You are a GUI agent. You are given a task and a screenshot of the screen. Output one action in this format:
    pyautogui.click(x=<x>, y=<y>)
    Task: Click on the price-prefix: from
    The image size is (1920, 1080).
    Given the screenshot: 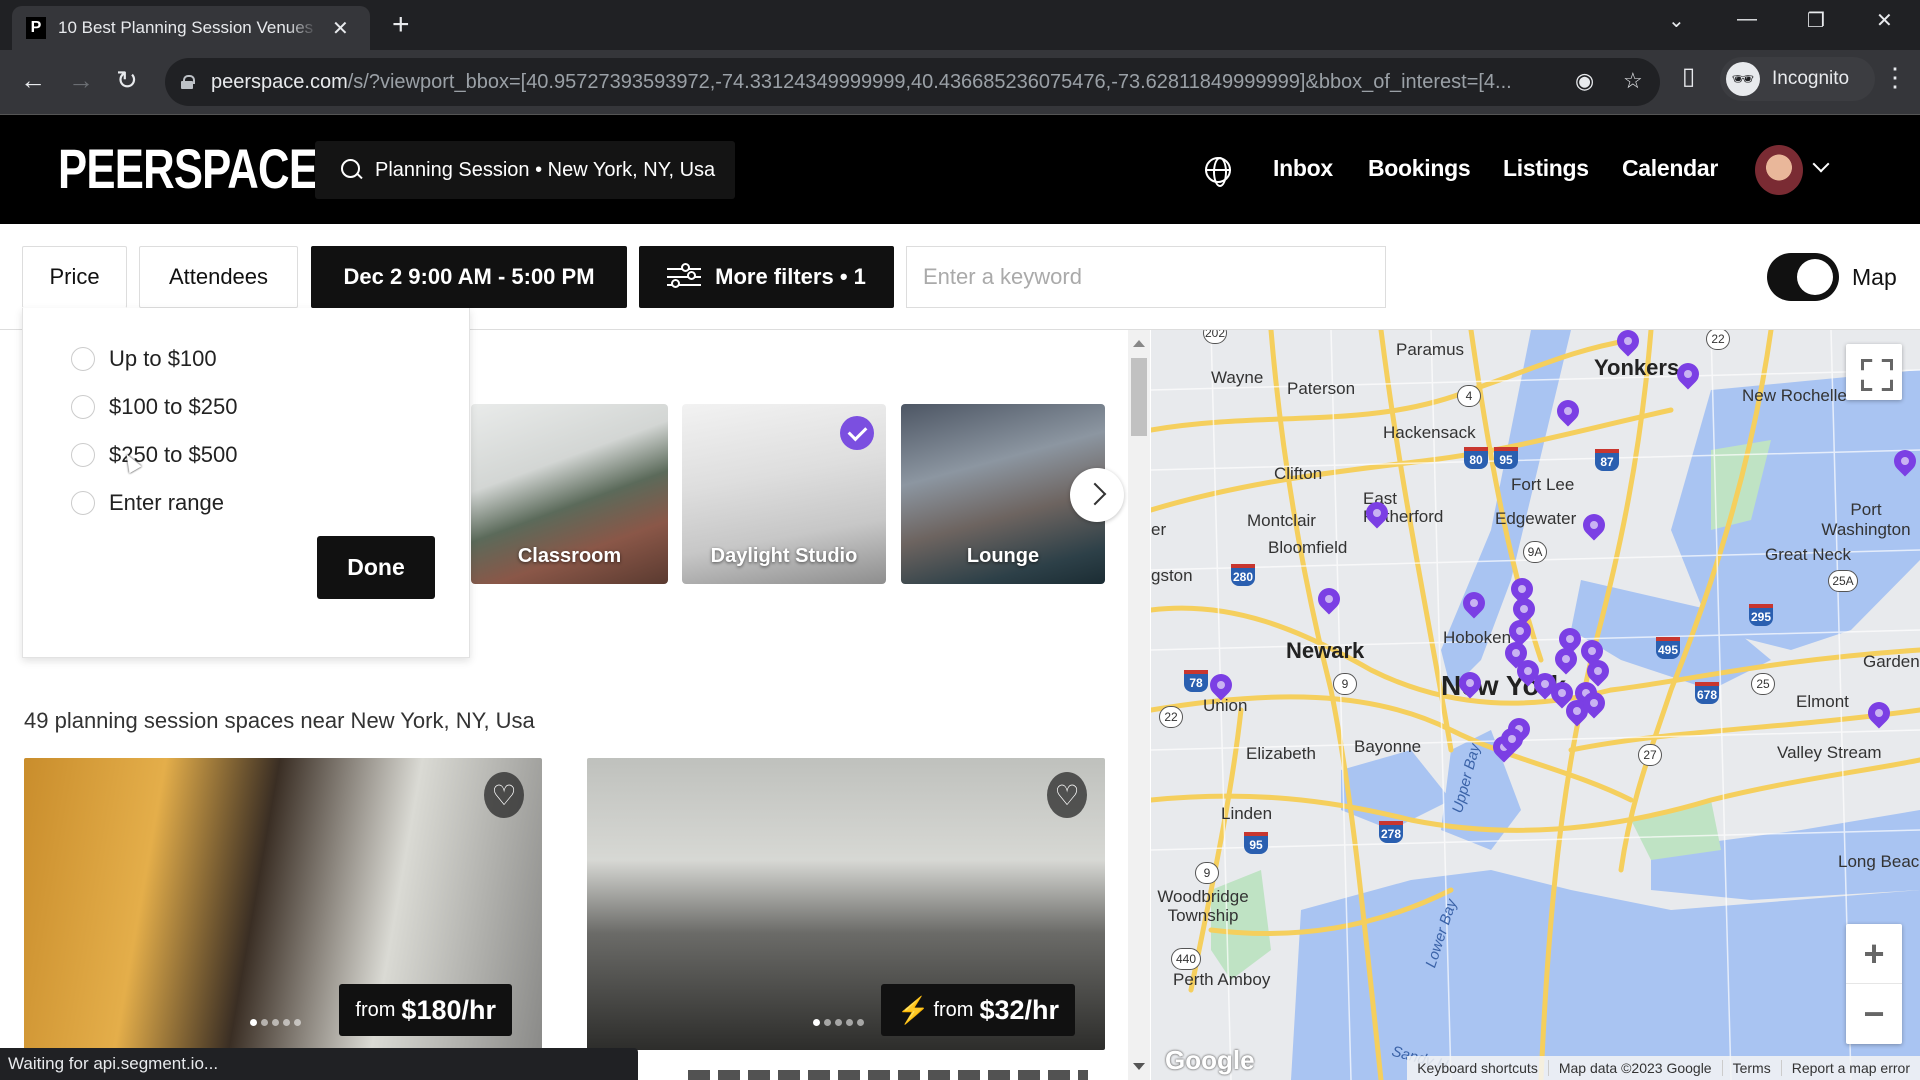 What is the action you would take?
    pyautogui.click(x=953, y=1009)
    